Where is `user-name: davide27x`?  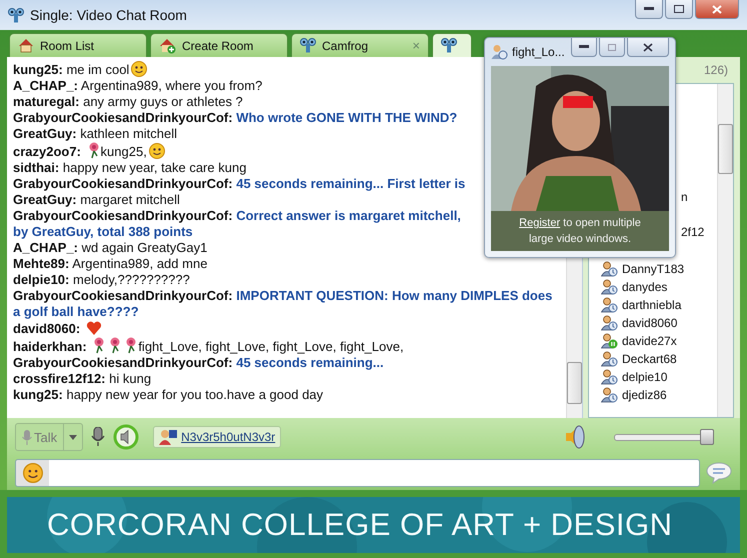
user-name: davide27x is located at coordinates (649, 341).